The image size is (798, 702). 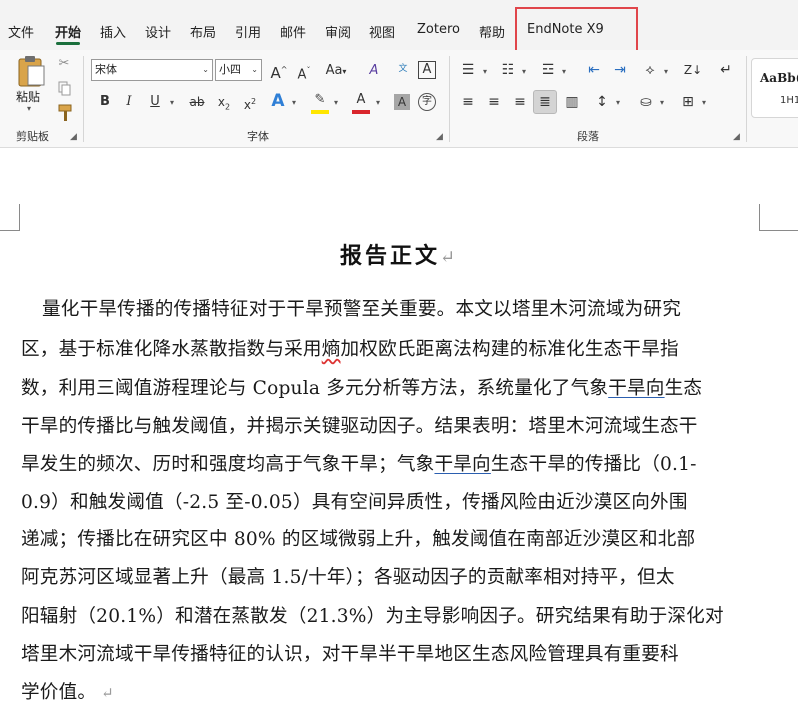 What do you see at coordinates (359, 426) in the screenshot?
I see `body-line-4: 干旱的传播比与触发阈值，并揭示关键驱动因子。结果表明：塔里木河流域生态干` at bounding box center [359, 426].